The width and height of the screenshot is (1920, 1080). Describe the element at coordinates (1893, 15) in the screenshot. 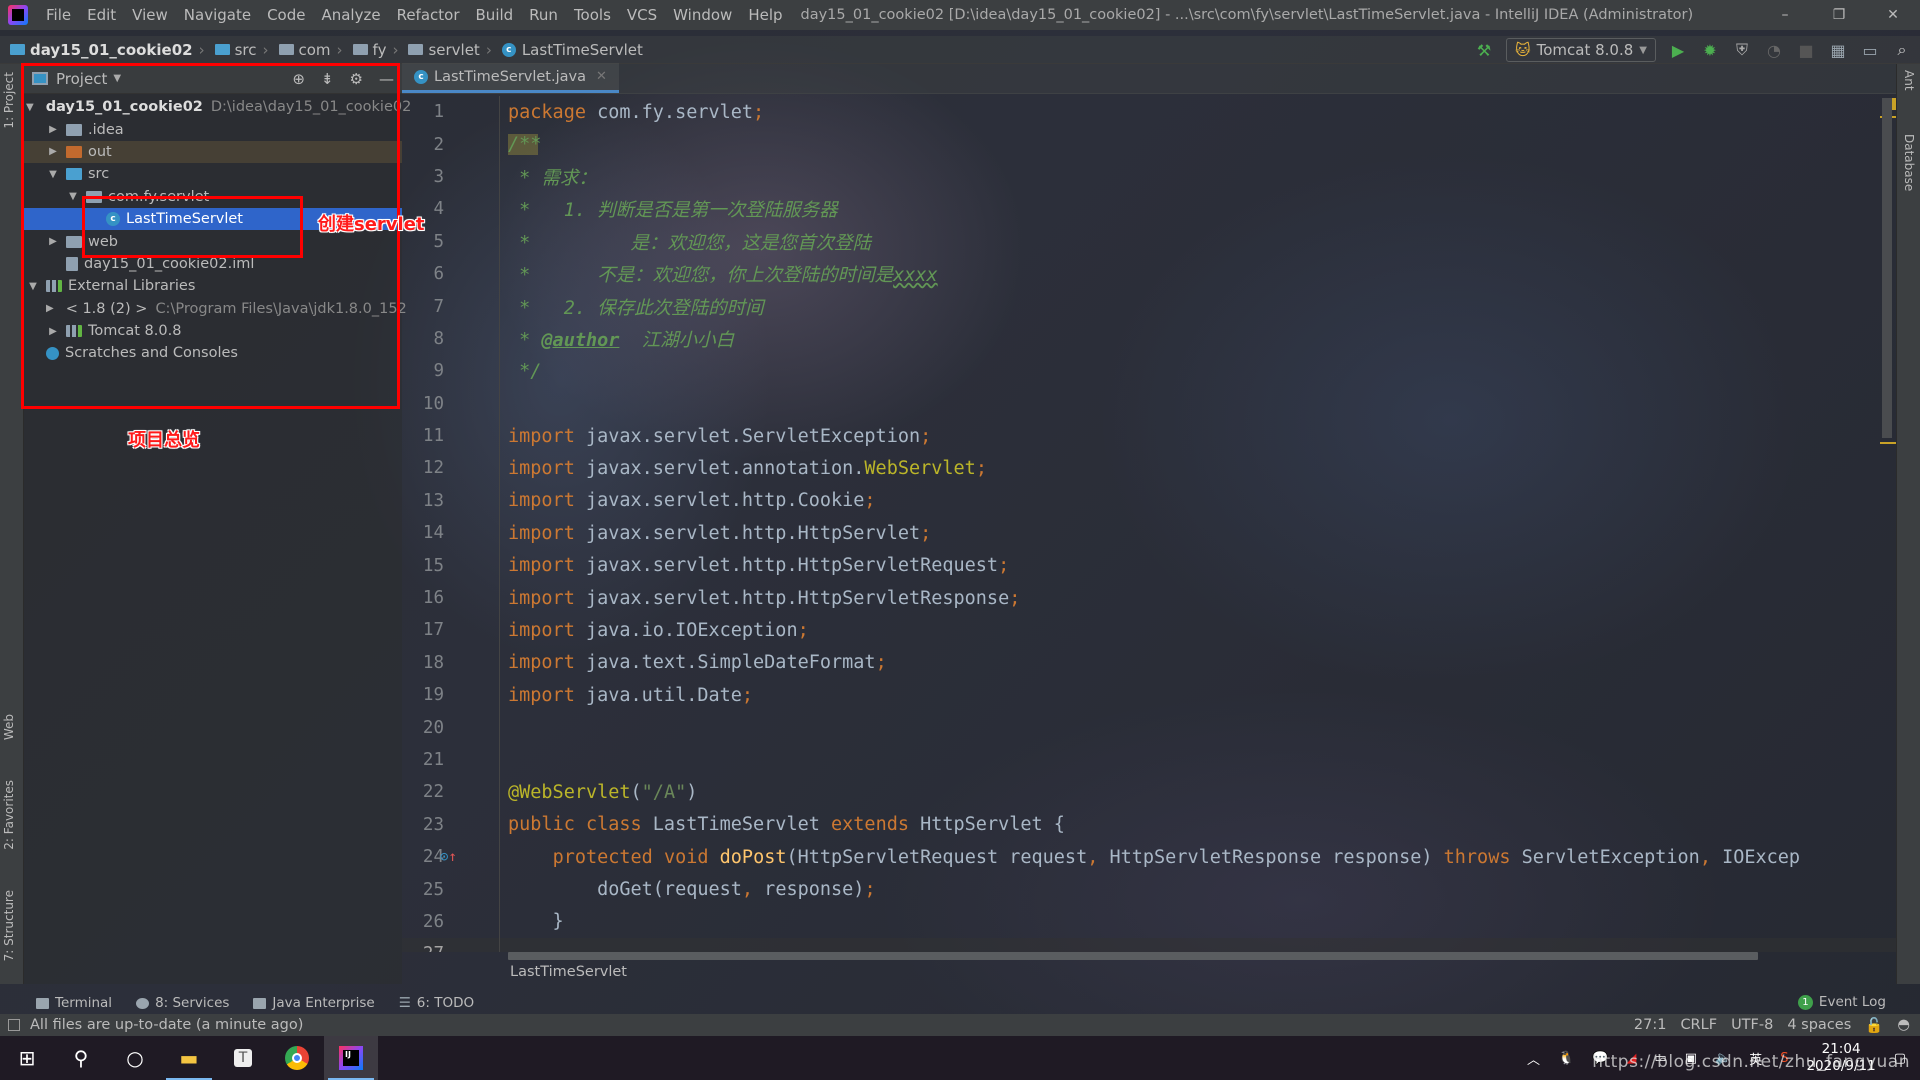

I see `close-button: ✕` at that location.